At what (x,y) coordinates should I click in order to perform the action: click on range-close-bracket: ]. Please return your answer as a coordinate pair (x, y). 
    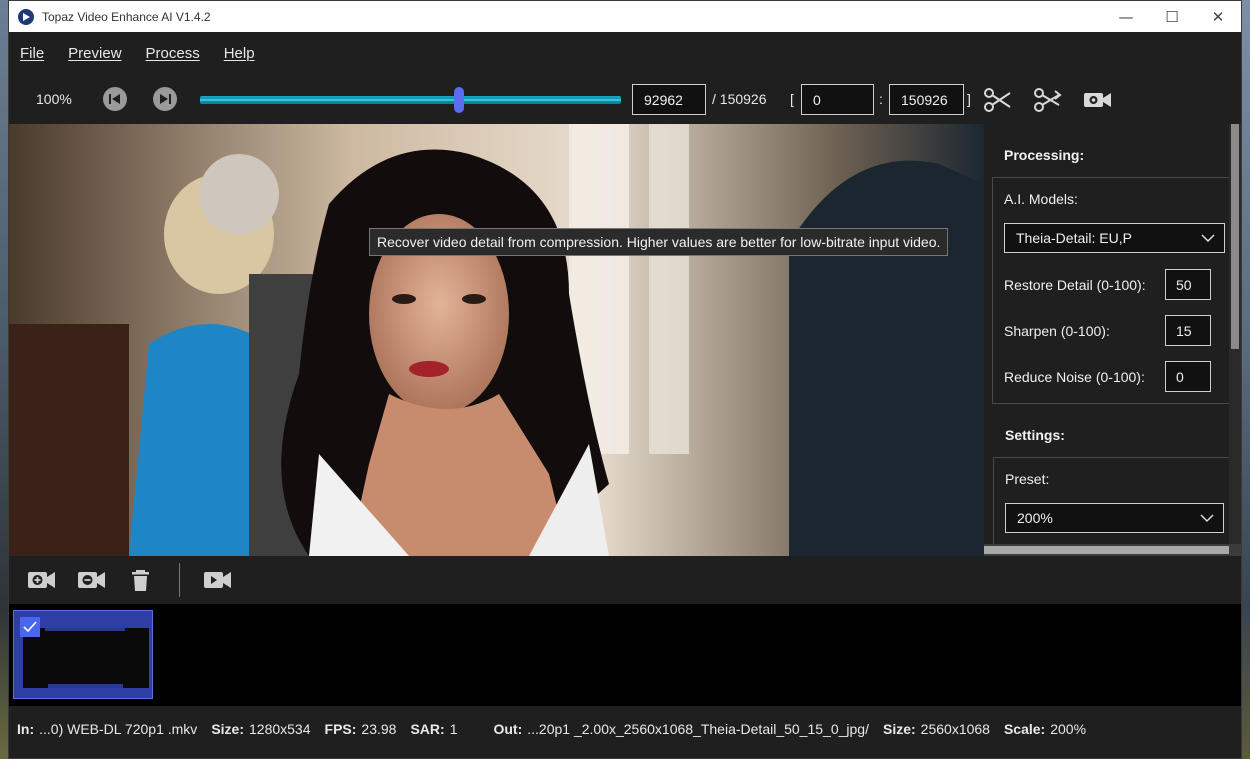
    Looking at the image, I should click on (969, 99).